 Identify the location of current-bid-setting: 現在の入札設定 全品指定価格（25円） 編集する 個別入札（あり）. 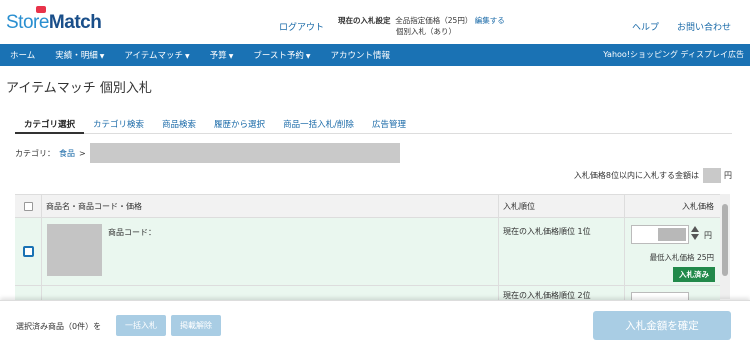
(421, 26).